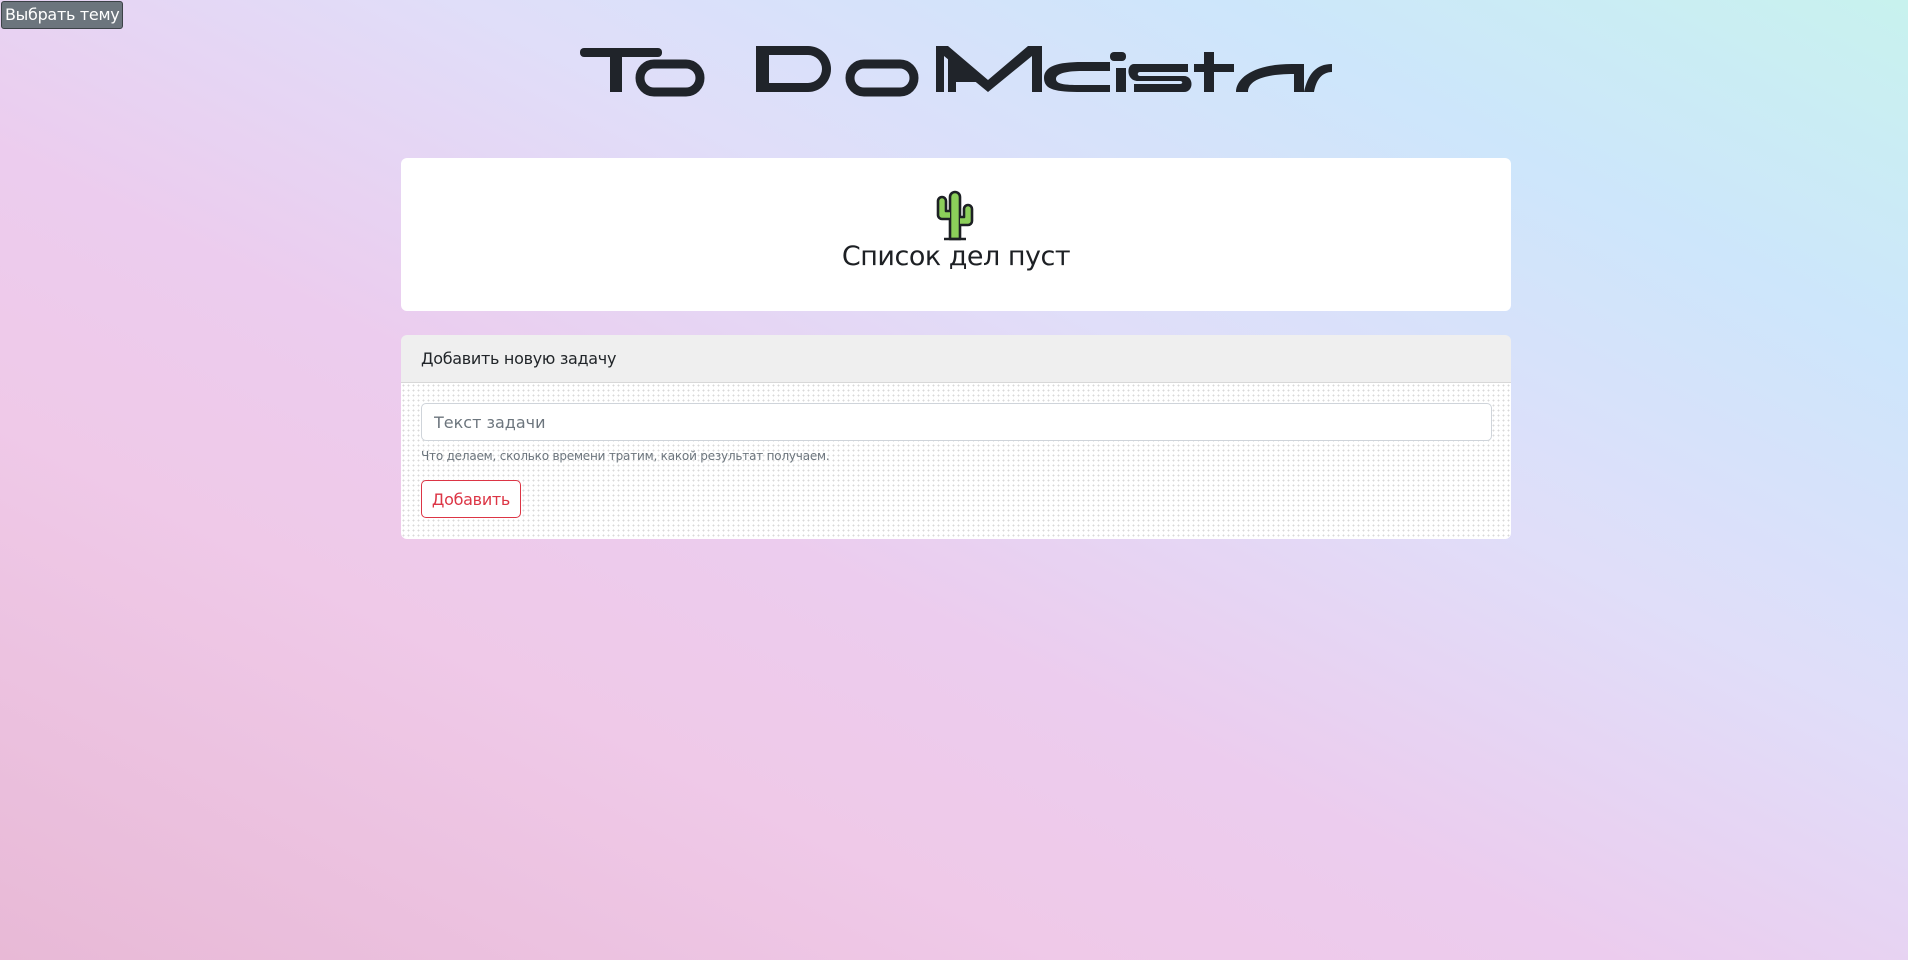 The width and height of the screenshot is (1908, 960). Describe the element at coordinates (956, 422) in the screenshot. I see `task-text-input` at that location.